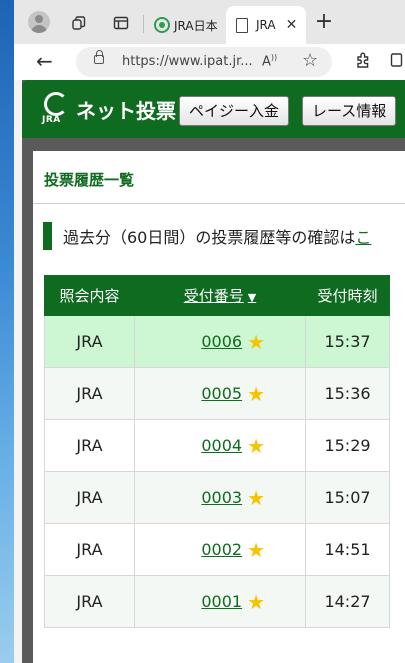  Describe the element at coordinates (363, 236) in the screenshot. I see `past-history-link: こ` at that location.